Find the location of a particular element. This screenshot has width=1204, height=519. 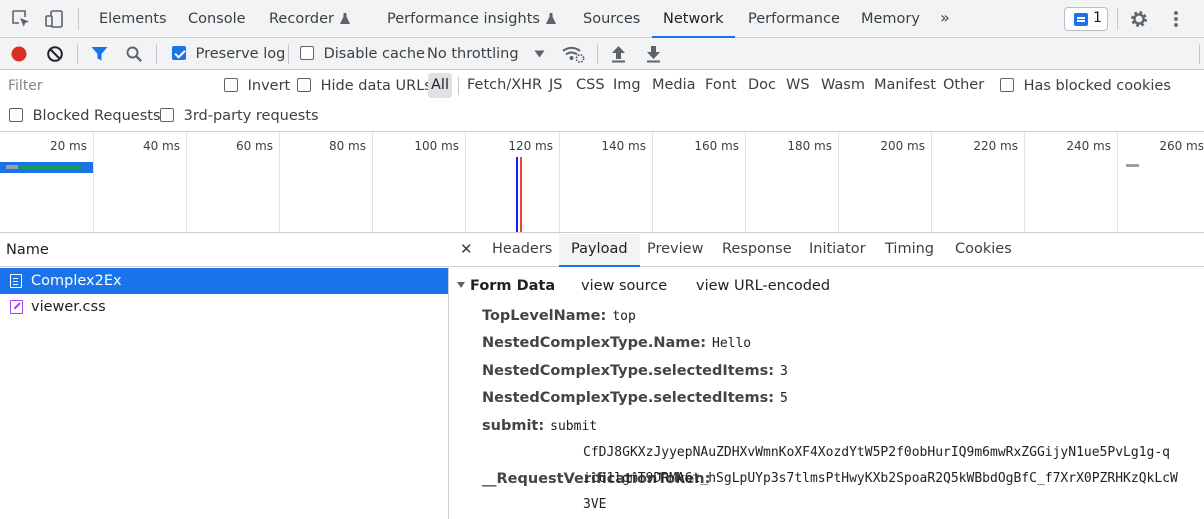

tab-response: Response is located at coordinates (757, 250).